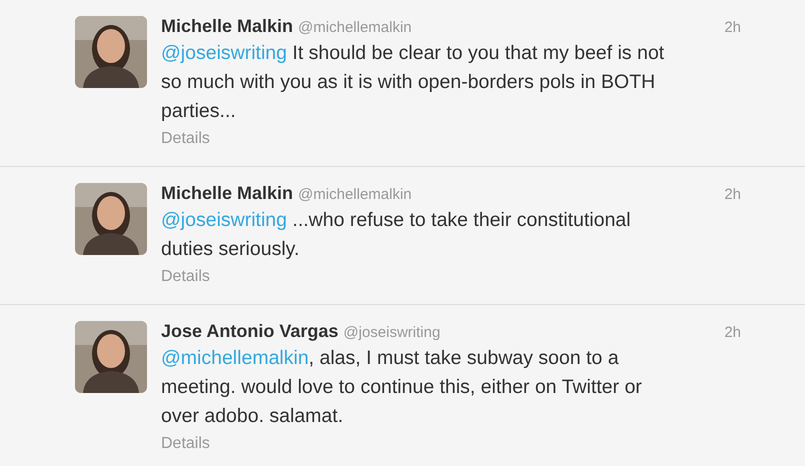 The image size is (805, 466). What do you see at coordinates (235, 358) in the screenshot?
I see `mention-link: @michellemalkin` at bounding box center [235, 358].